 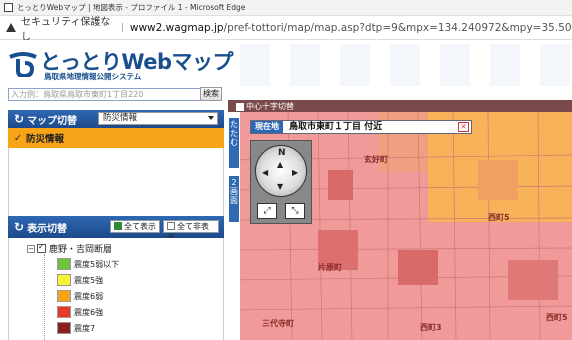 I want to click on legend-label: 震度5弱以下, so click(x=97, y=264).